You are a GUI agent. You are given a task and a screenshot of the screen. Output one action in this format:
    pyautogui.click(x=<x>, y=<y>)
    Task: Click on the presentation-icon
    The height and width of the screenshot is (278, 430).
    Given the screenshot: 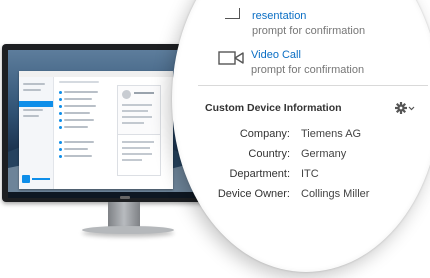 What is the action you would take?
    pyautogui.click(x=232, y=13)
    